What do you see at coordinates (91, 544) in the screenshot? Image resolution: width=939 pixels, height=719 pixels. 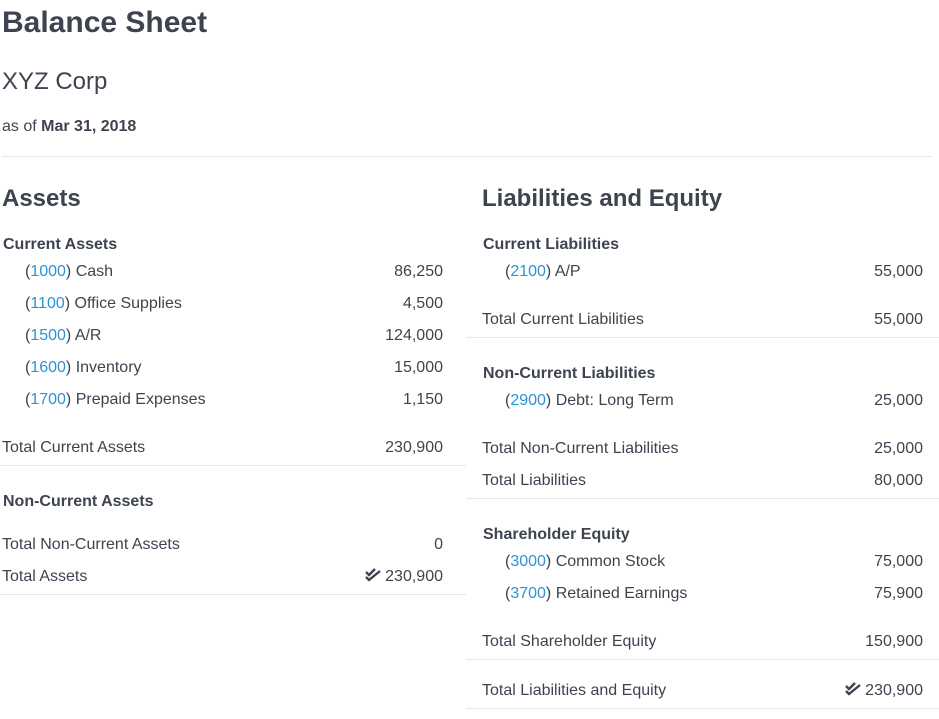 I see `total-label: Total Non-Current Assets` at bounding box center [91, 544].